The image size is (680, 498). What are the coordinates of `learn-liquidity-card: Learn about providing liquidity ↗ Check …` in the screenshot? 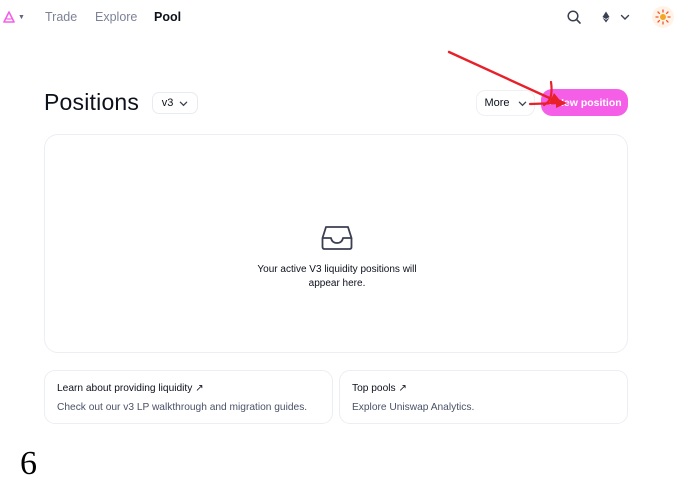 It's located at (188, 397).